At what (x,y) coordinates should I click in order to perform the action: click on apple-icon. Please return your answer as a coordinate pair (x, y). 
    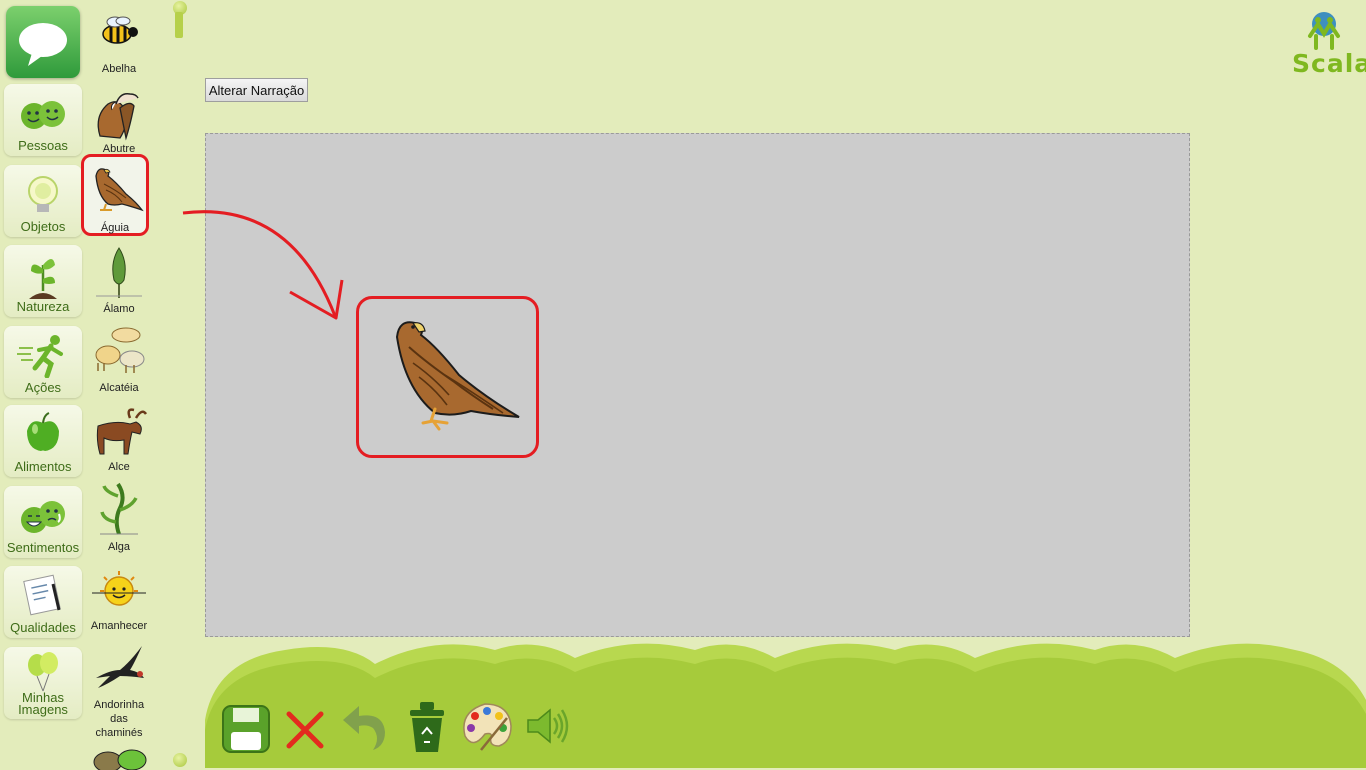
    Looking at the image, I should click on (43, 431).